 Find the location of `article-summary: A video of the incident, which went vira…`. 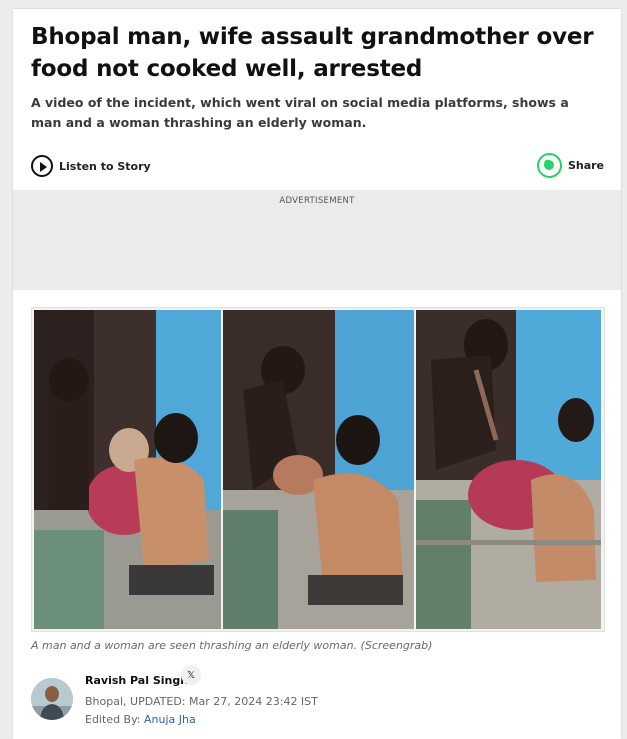

article-summary: A video of the incident, which went vira… is located at coordinates (300, 112).